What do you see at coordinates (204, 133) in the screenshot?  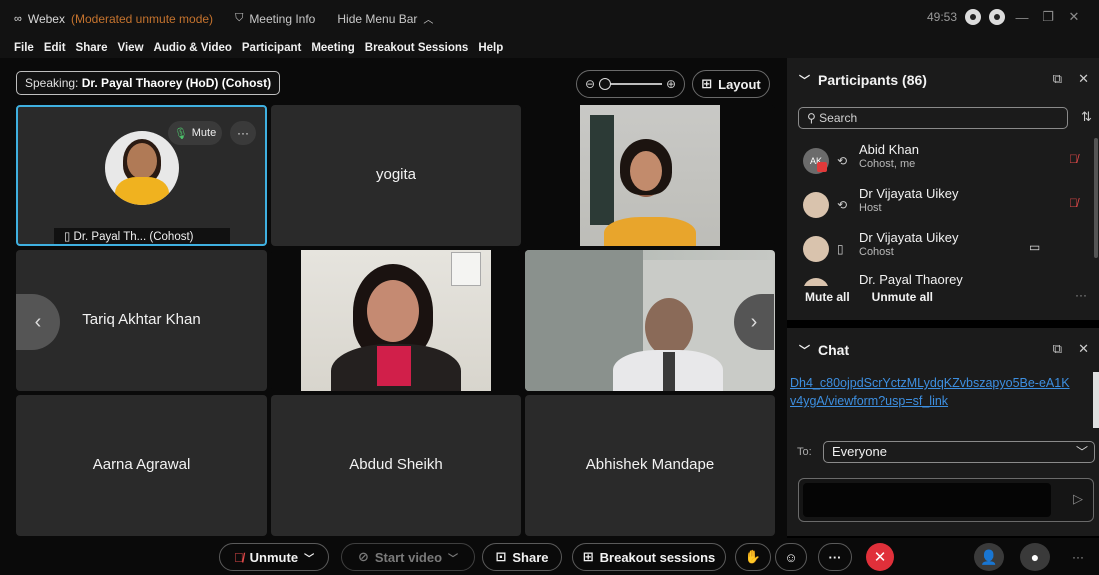 I see `mute-label: Mute` at bounding box center [204, 133].